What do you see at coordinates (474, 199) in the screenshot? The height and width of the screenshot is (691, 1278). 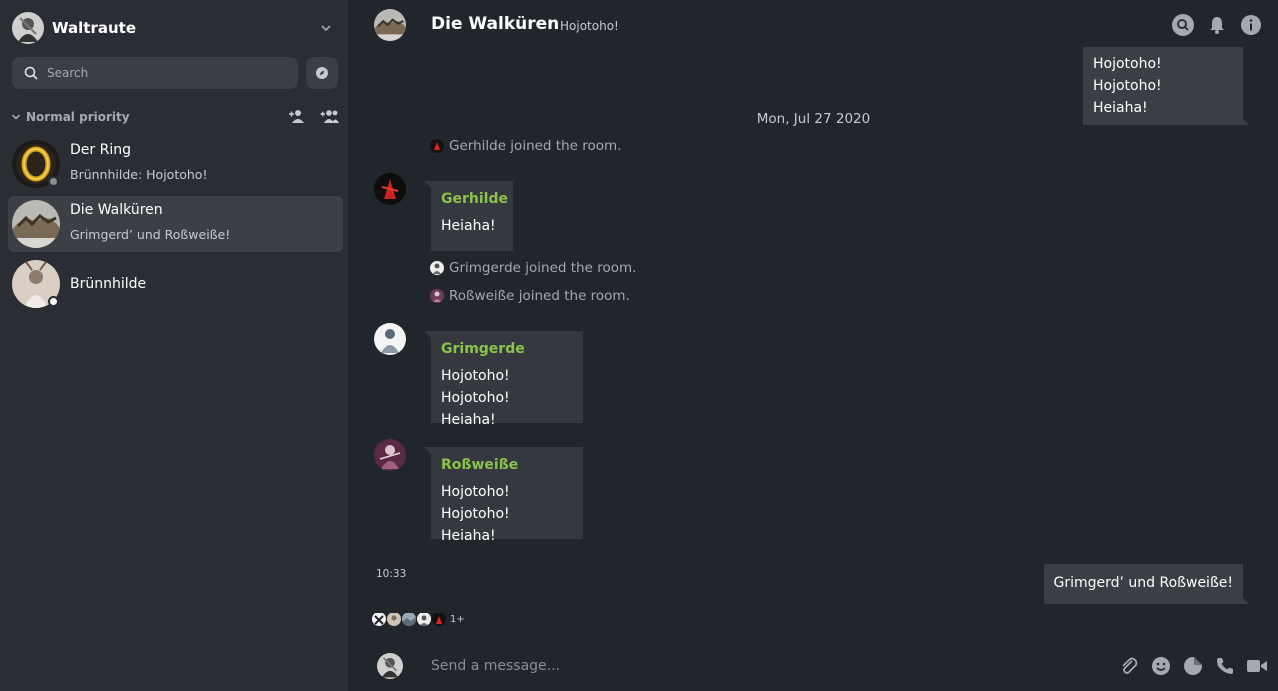 I see `sender-name: Gerhilde` at bounding box center [474, 199].